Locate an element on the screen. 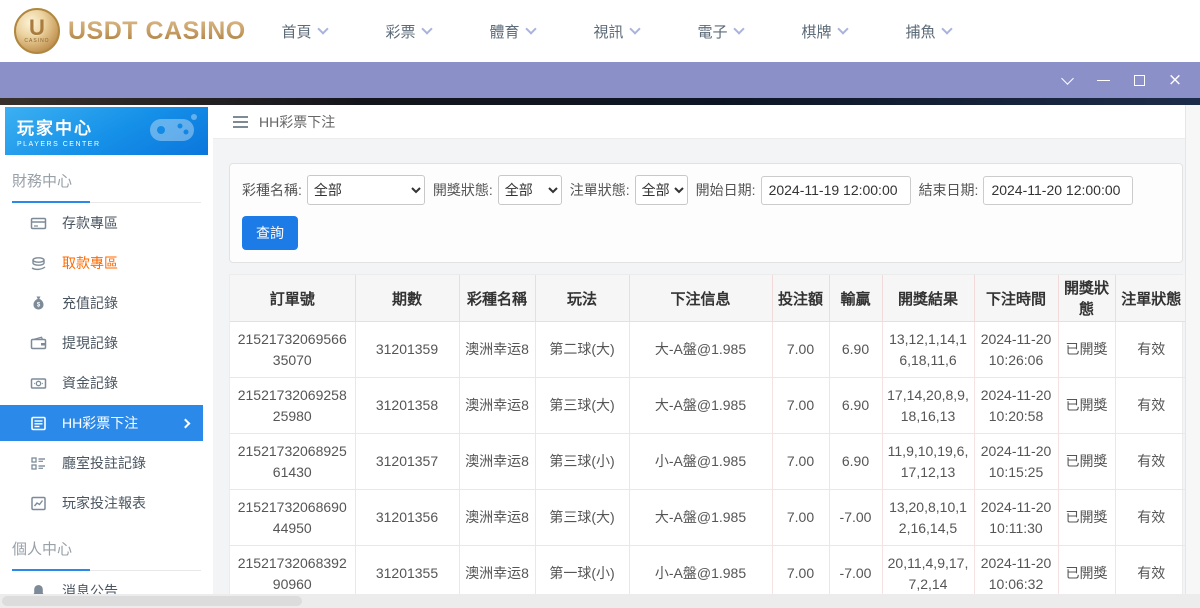 The image size is (1200, 608). nav-item: 視訊 is located at coordinates (616, 31).